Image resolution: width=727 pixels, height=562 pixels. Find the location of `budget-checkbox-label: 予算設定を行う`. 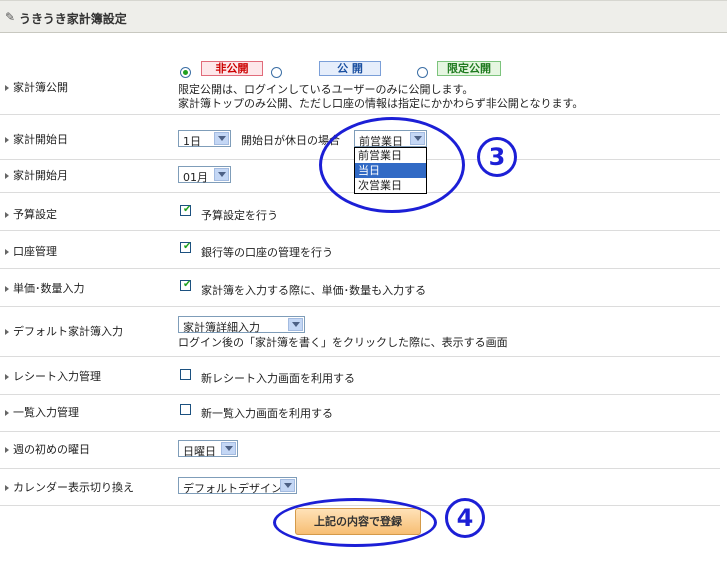

budget-checkbox-label: 予算設定を行う is located at coordinates (239, 215).